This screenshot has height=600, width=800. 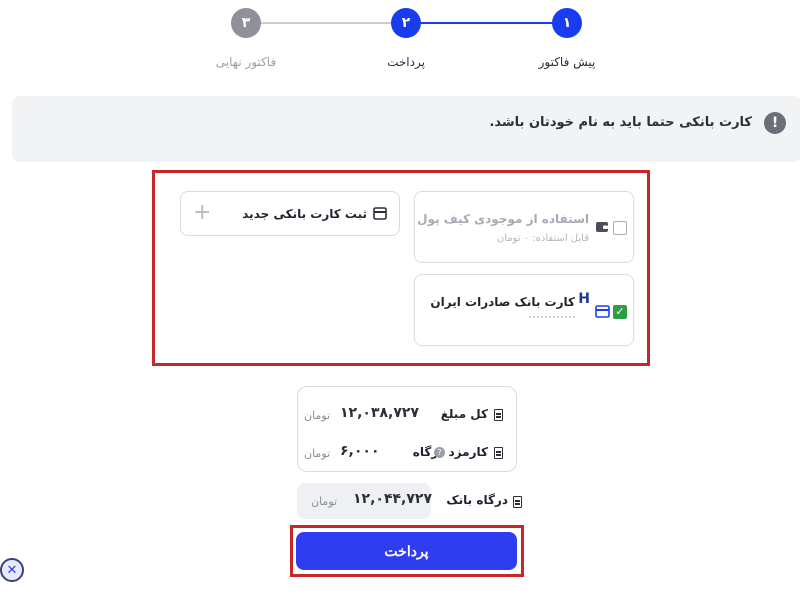 I want to click on bank-card-option: ✓ H کارت بانک صادرات ایران, so click(x=524, y=310).